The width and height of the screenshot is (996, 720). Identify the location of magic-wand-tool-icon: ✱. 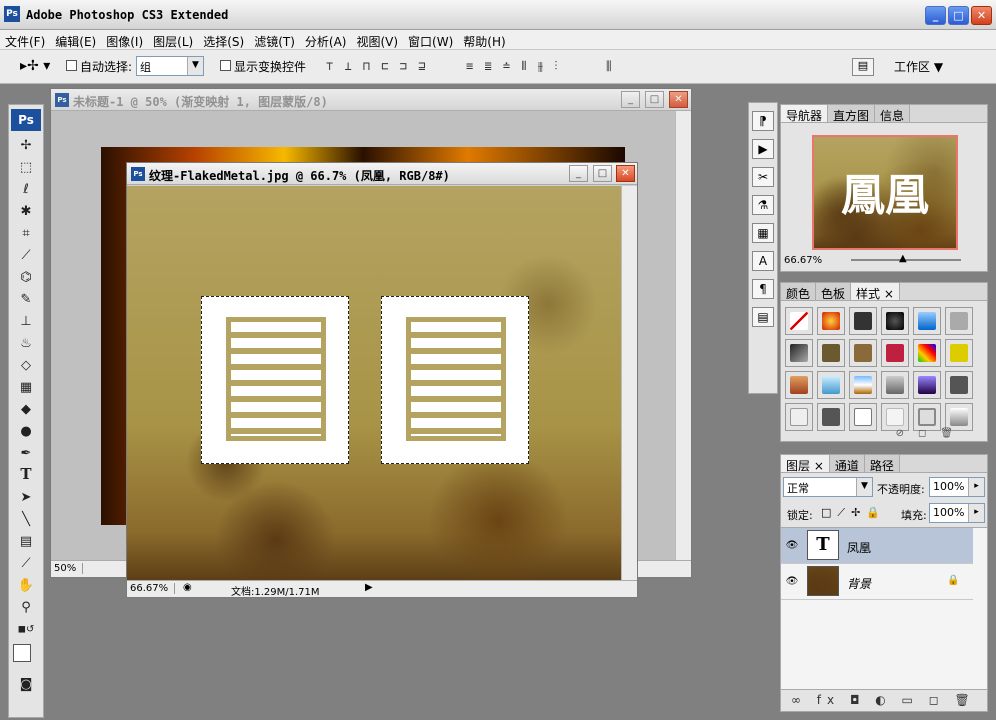
(26, 211).